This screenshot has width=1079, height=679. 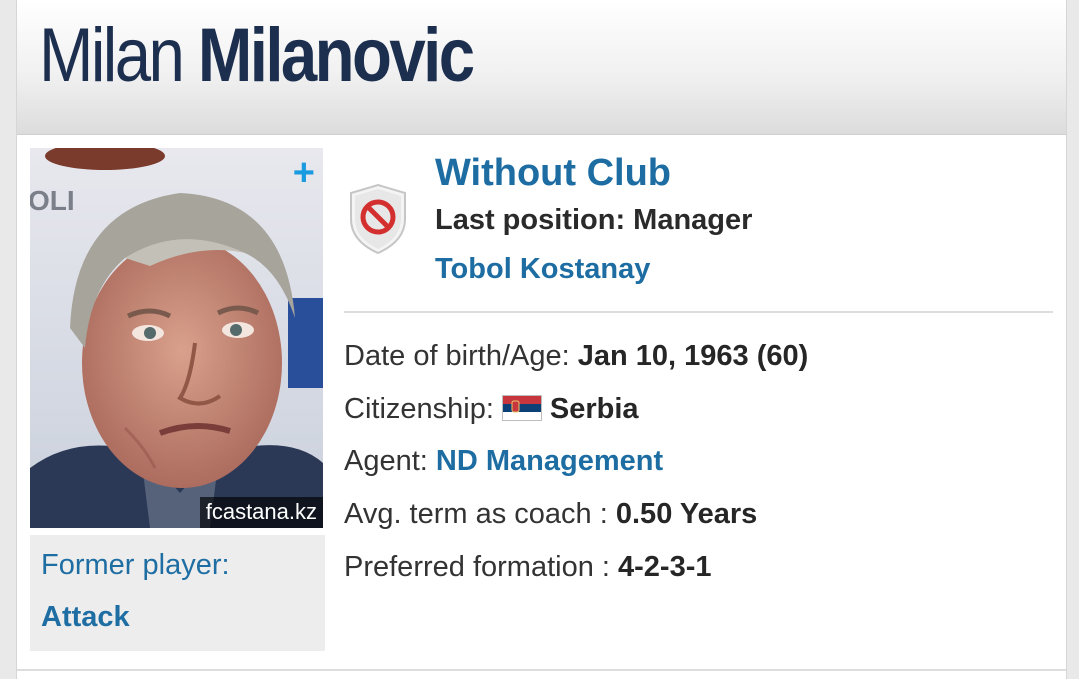 I want to click on agent-row: Agent: ND Management, so click(x=503, y=461).